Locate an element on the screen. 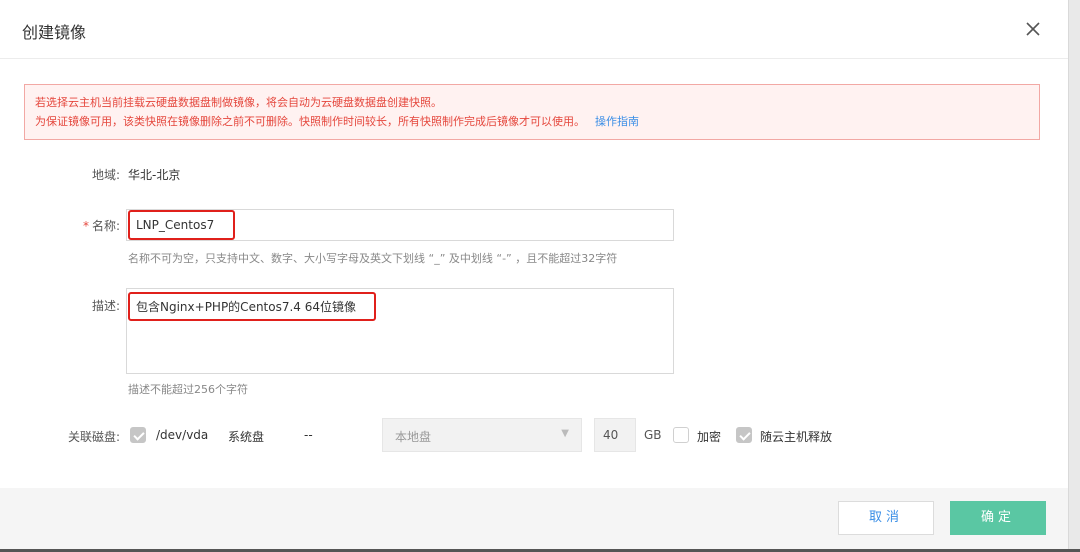  close-icon is located at coordinates (1033, 29).